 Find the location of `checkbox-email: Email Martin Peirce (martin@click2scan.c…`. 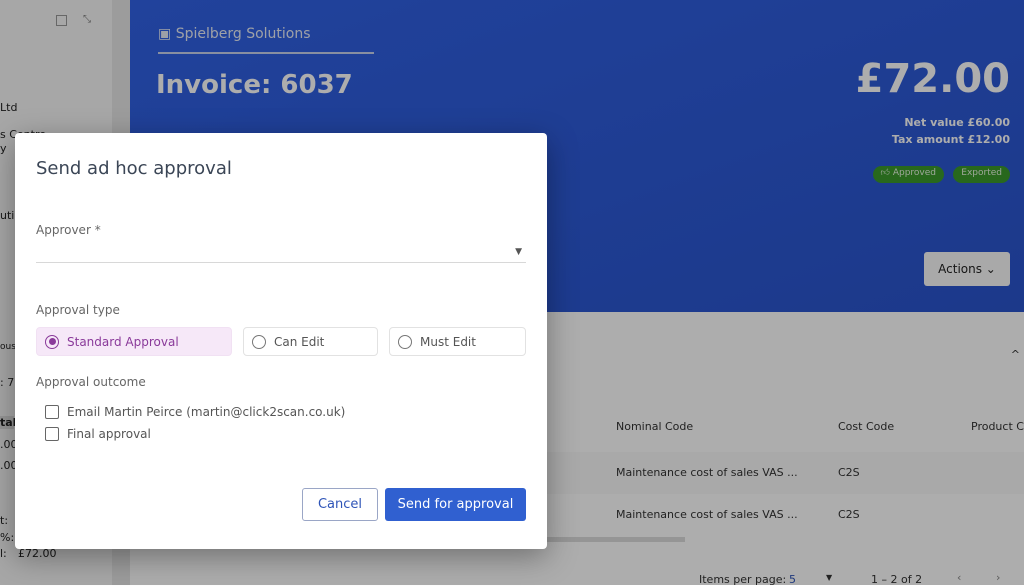

checkbox-email: Email Martin Peirce (martin@click2scan.c… is located at coordinates (195, 412).